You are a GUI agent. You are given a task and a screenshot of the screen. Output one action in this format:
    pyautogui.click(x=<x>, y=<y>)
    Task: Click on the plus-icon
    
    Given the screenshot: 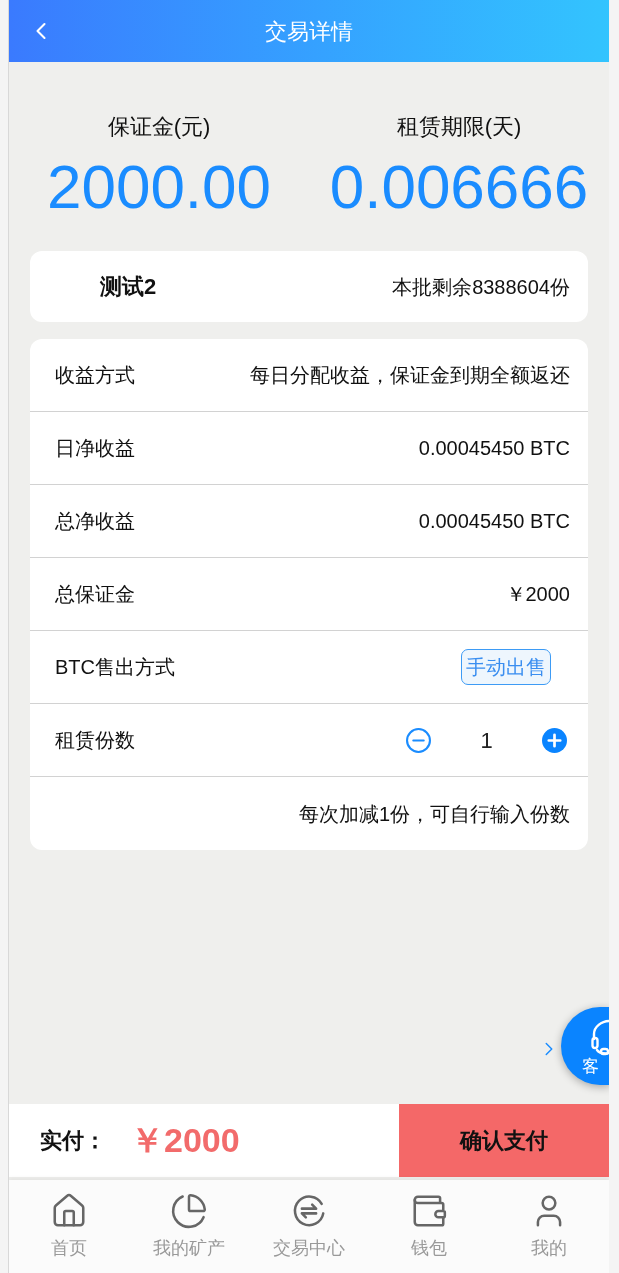 What is the action you would take?
    pyautogui.click(x=554, y=740)
    